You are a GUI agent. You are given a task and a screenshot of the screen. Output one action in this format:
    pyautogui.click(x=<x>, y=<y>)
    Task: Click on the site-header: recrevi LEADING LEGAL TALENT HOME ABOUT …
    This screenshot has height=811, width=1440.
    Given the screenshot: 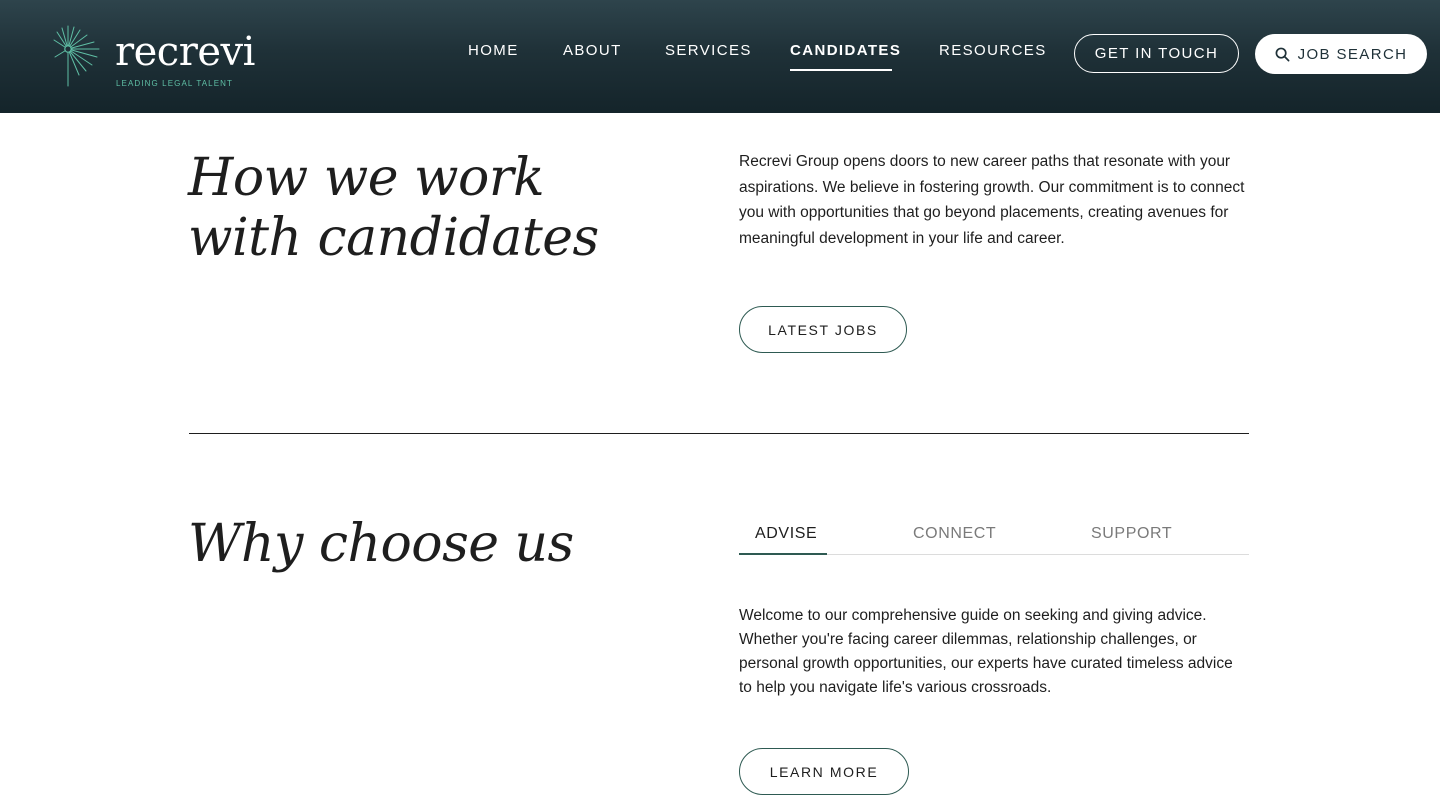 What is the action you would take?
    pyautogui.click(x=720, y=56)
    